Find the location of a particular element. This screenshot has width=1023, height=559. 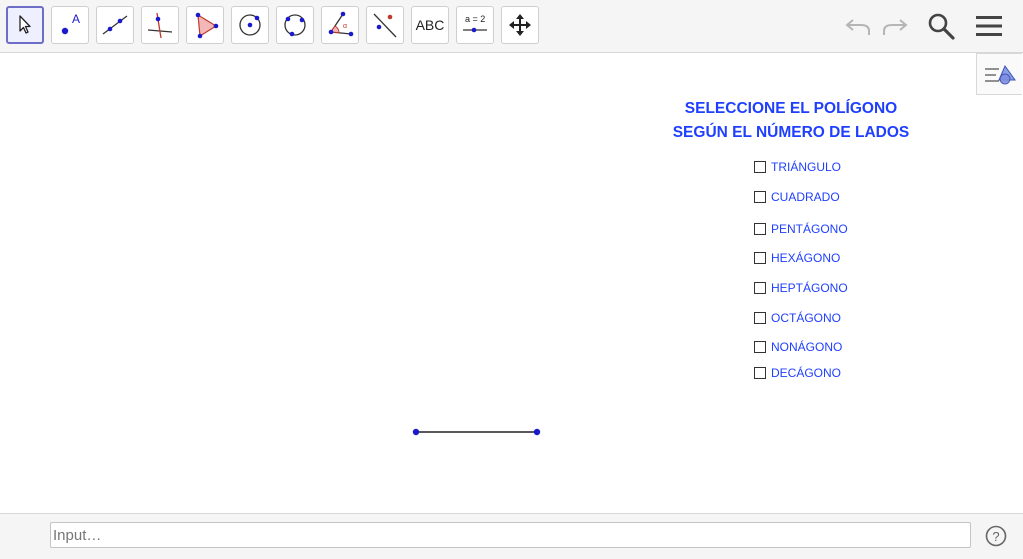

search-icon is located at coordinates (941, 26).